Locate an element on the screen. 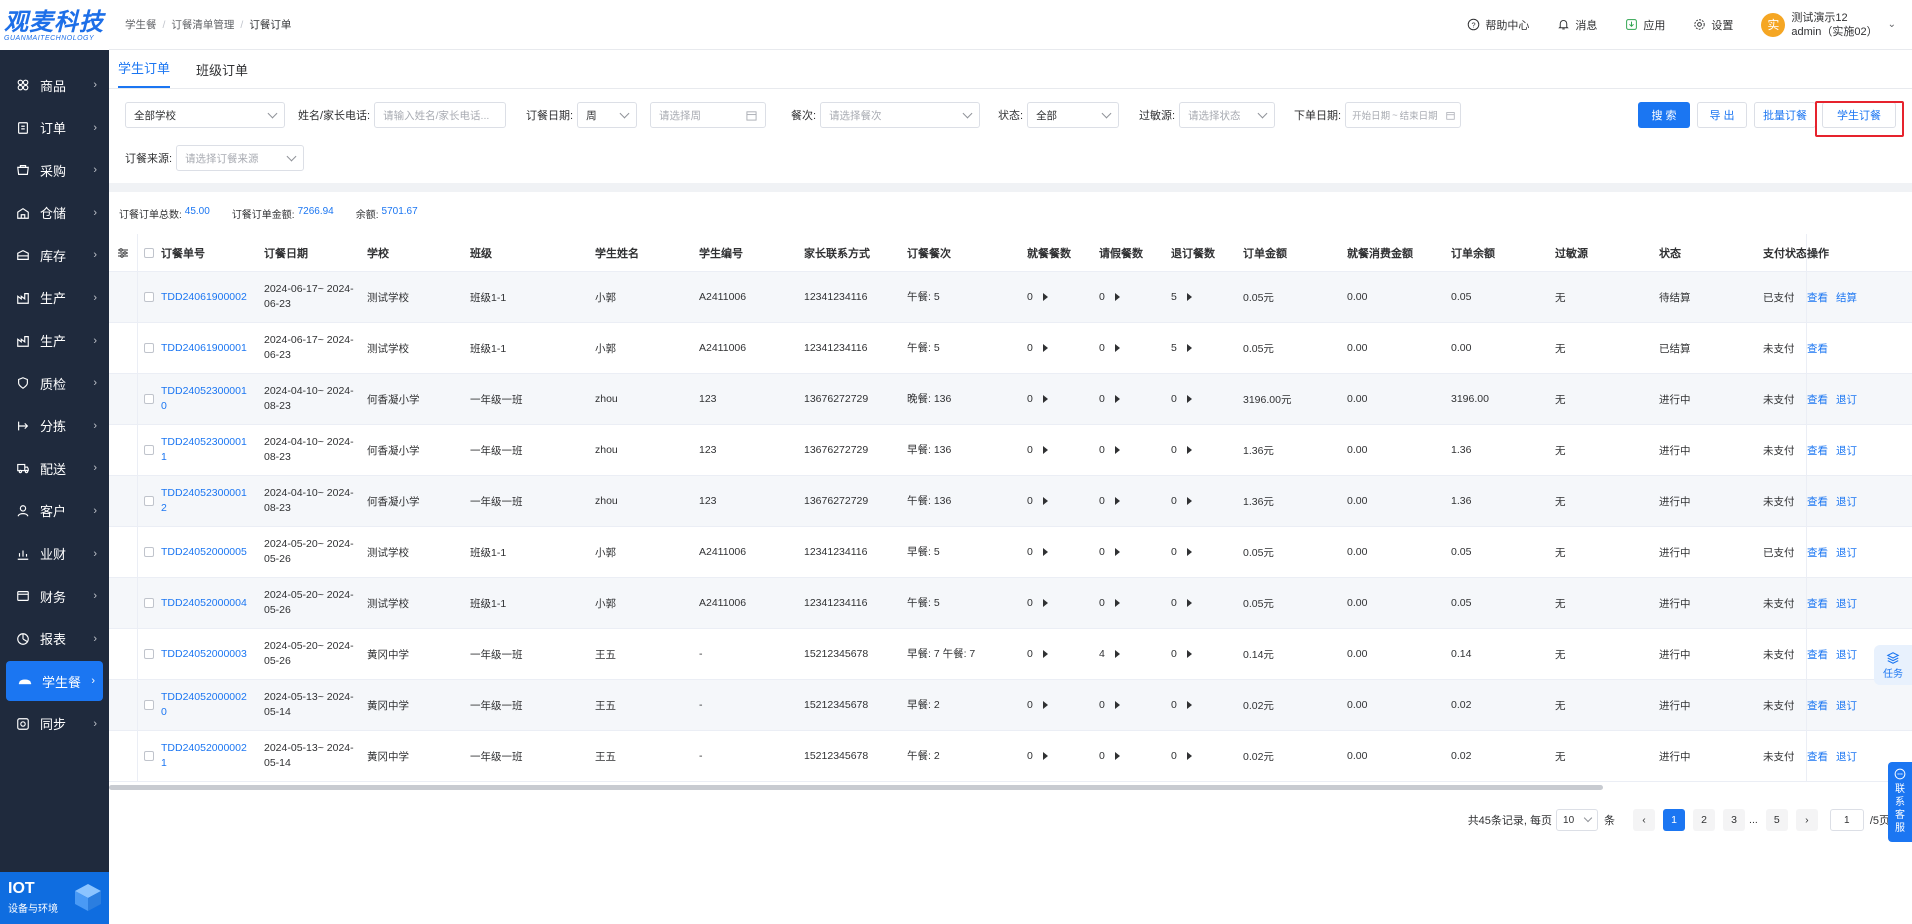 The width and height of the screenshot is (1912, 924). export-button: 导 出 is located at coordinates (1722, 115).